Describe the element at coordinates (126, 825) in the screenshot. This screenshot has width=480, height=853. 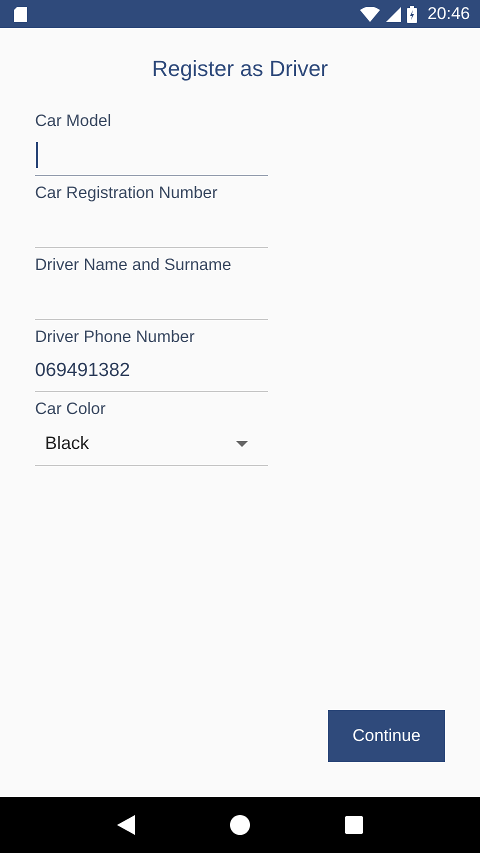
I see `back-icon` at that location.